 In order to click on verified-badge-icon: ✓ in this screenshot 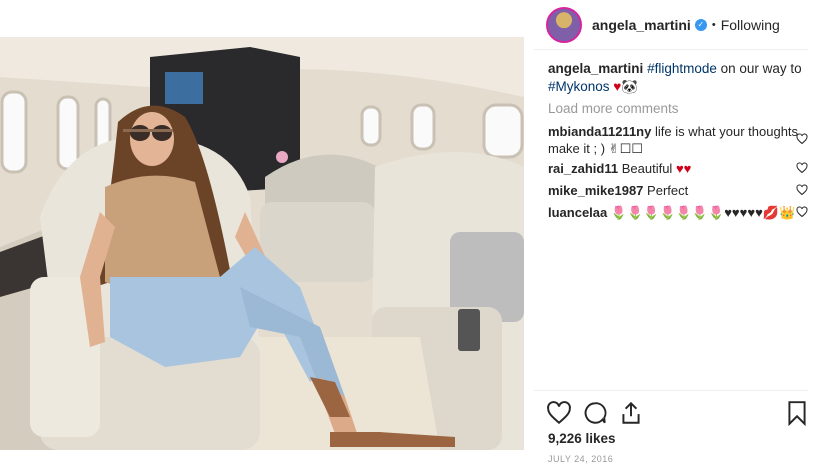, I will do `click(700, 24)`.